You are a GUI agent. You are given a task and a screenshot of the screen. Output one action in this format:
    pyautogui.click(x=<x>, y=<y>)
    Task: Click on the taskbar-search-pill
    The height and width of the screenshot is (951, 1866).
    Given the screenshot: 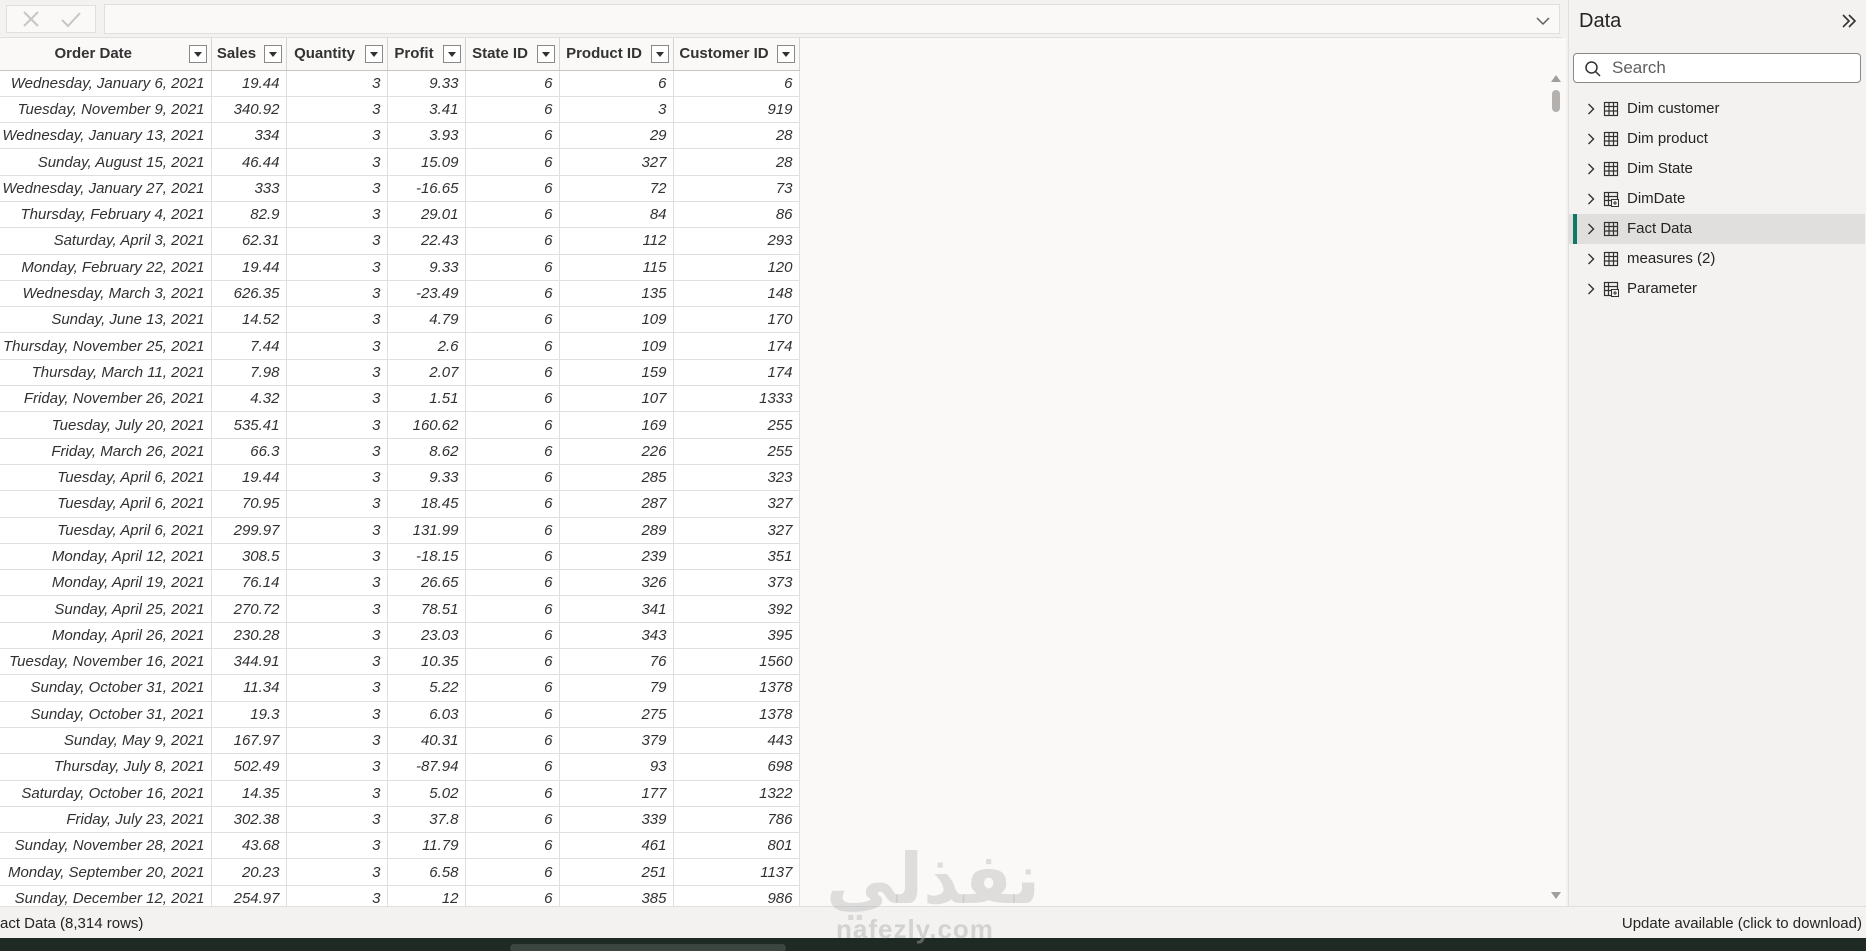 What is the action you would take?
    pyautogui.click(x=648, y=947)
    